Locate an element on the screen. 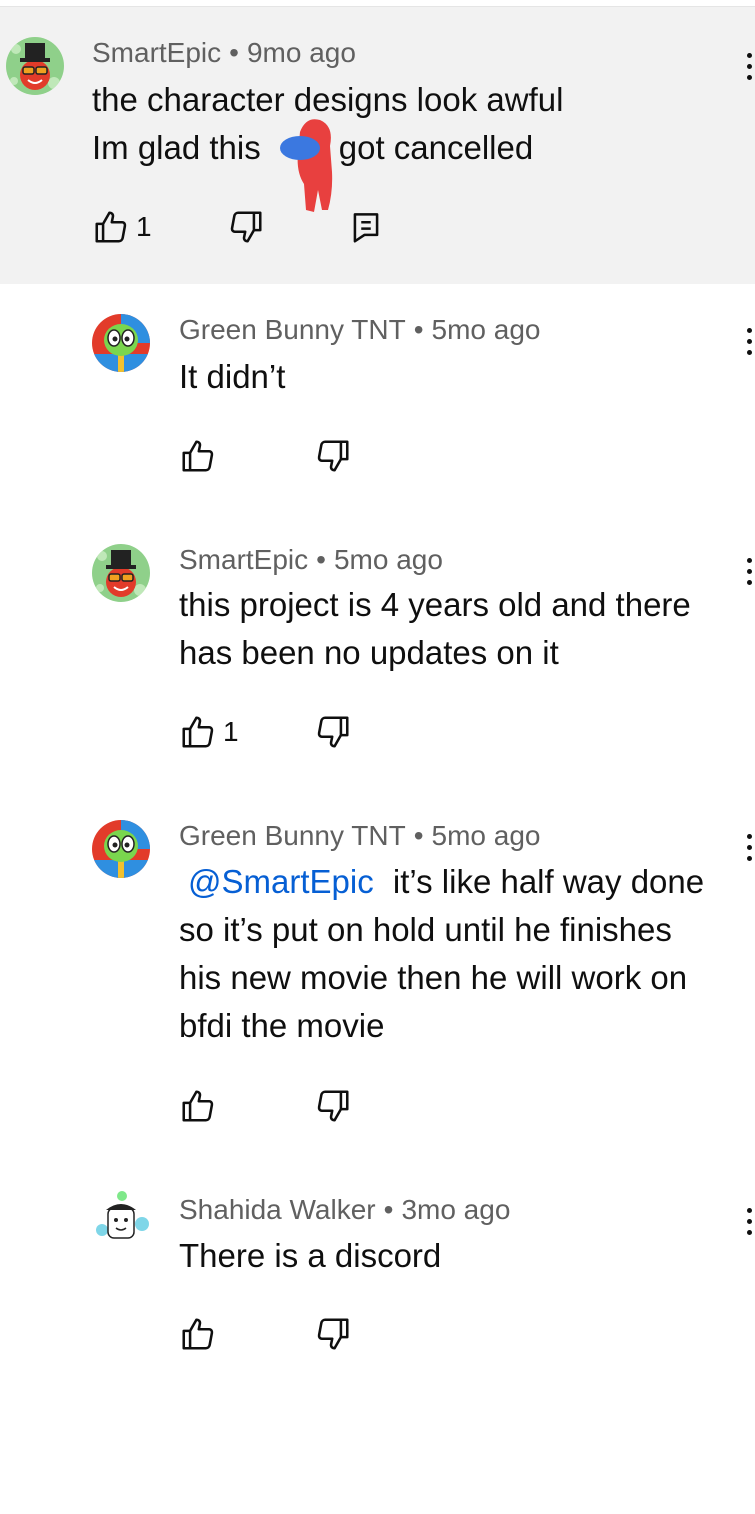 This screenshot has width=755, height=1514. comment-meta: SmartEpic • 9mo ago is located at coordinates (224, 53).